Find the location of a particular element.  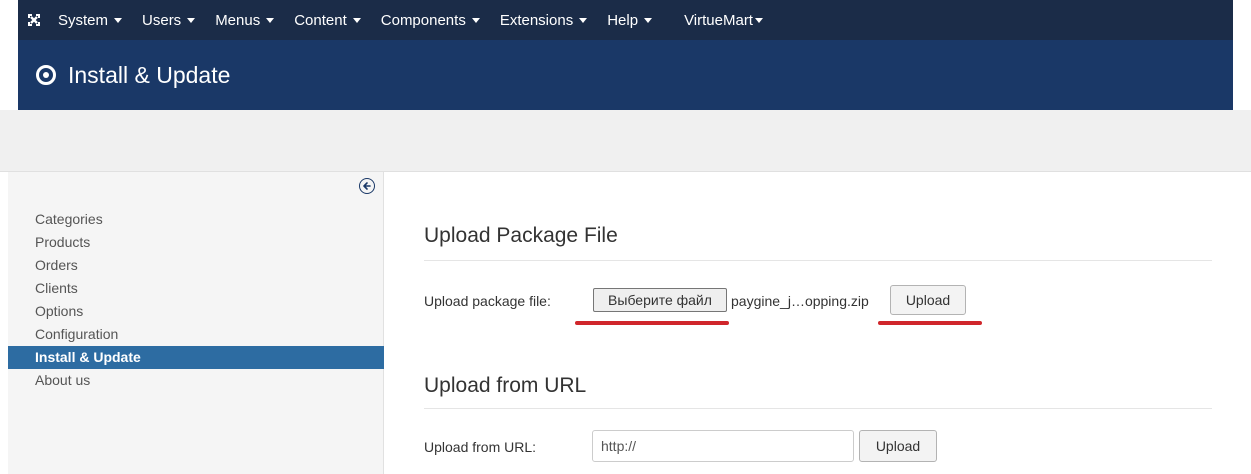

menu-label: Components is located at coordinates (423, 20).